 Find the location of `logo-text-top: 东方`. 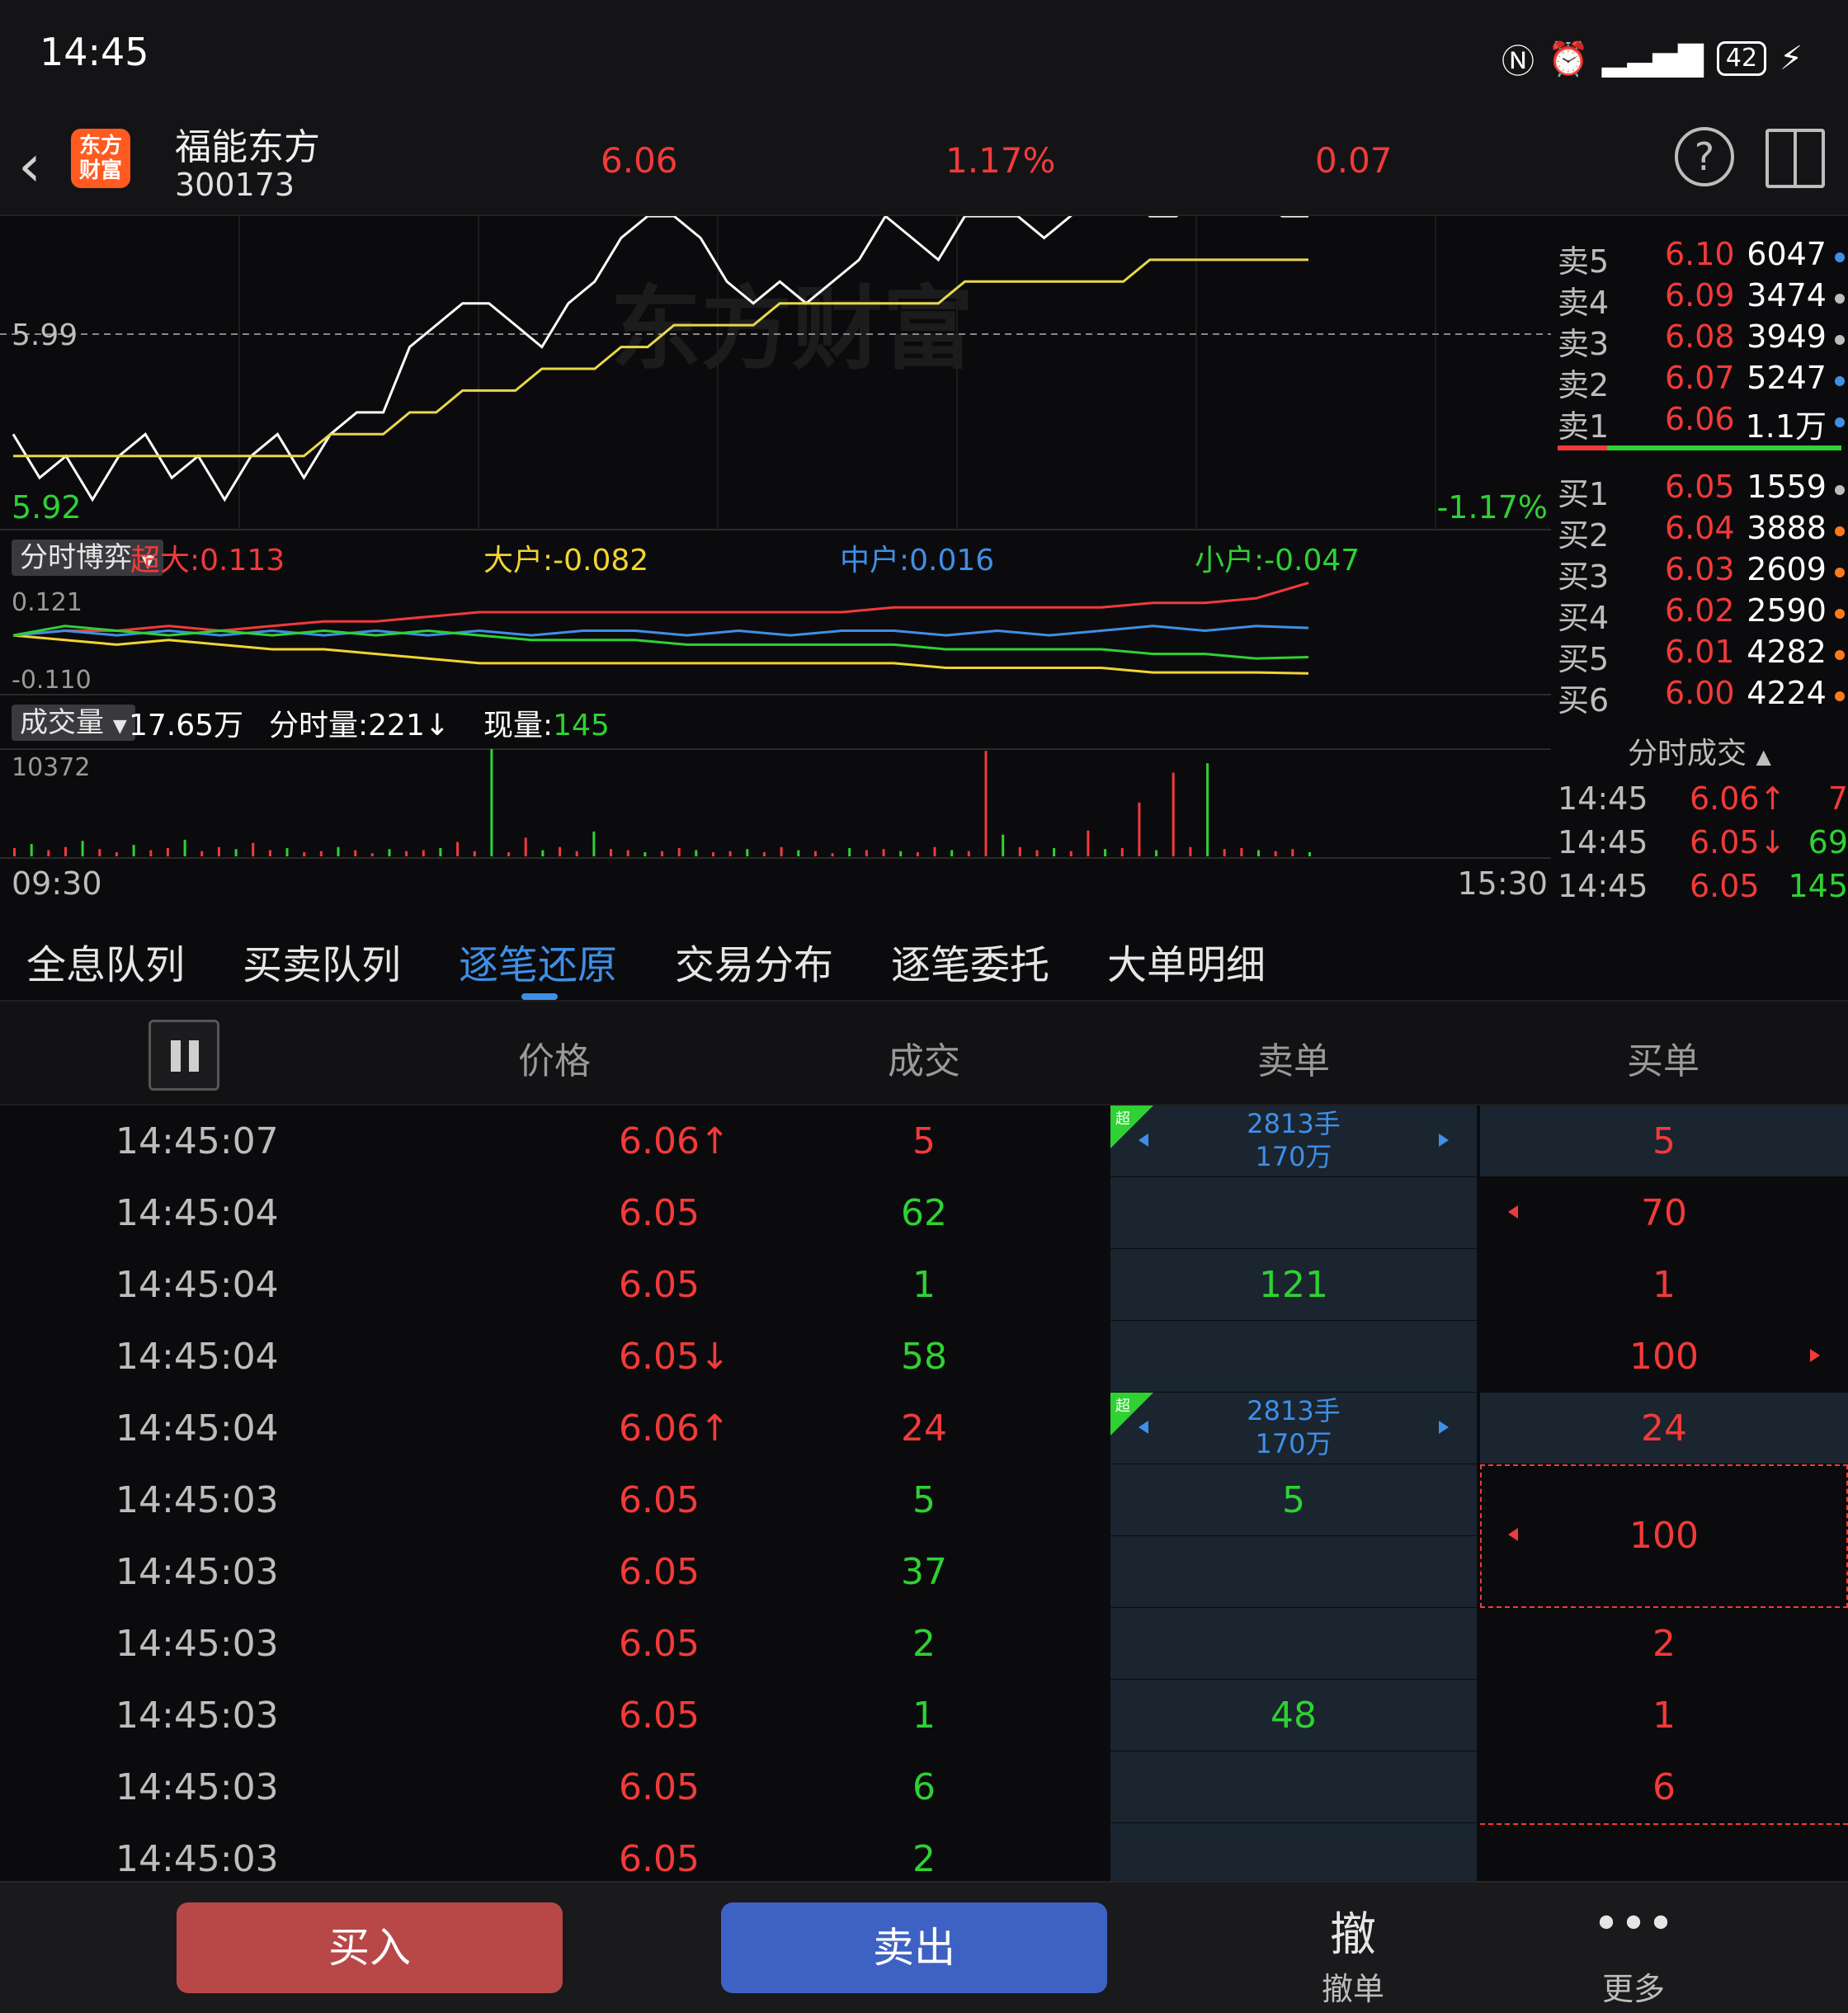

logo-text-top: 东方 is located at coordinates (100, 146).